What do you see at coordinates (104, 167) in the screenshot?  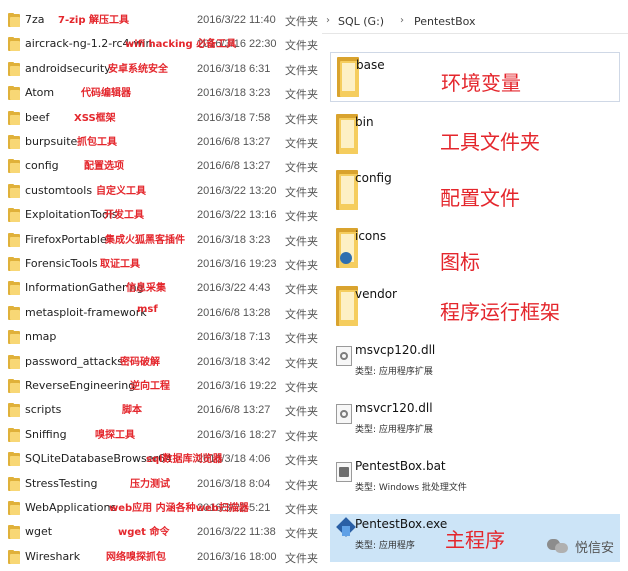 I see `annotation-label: 配置选项` at bounding box center [104, 167].